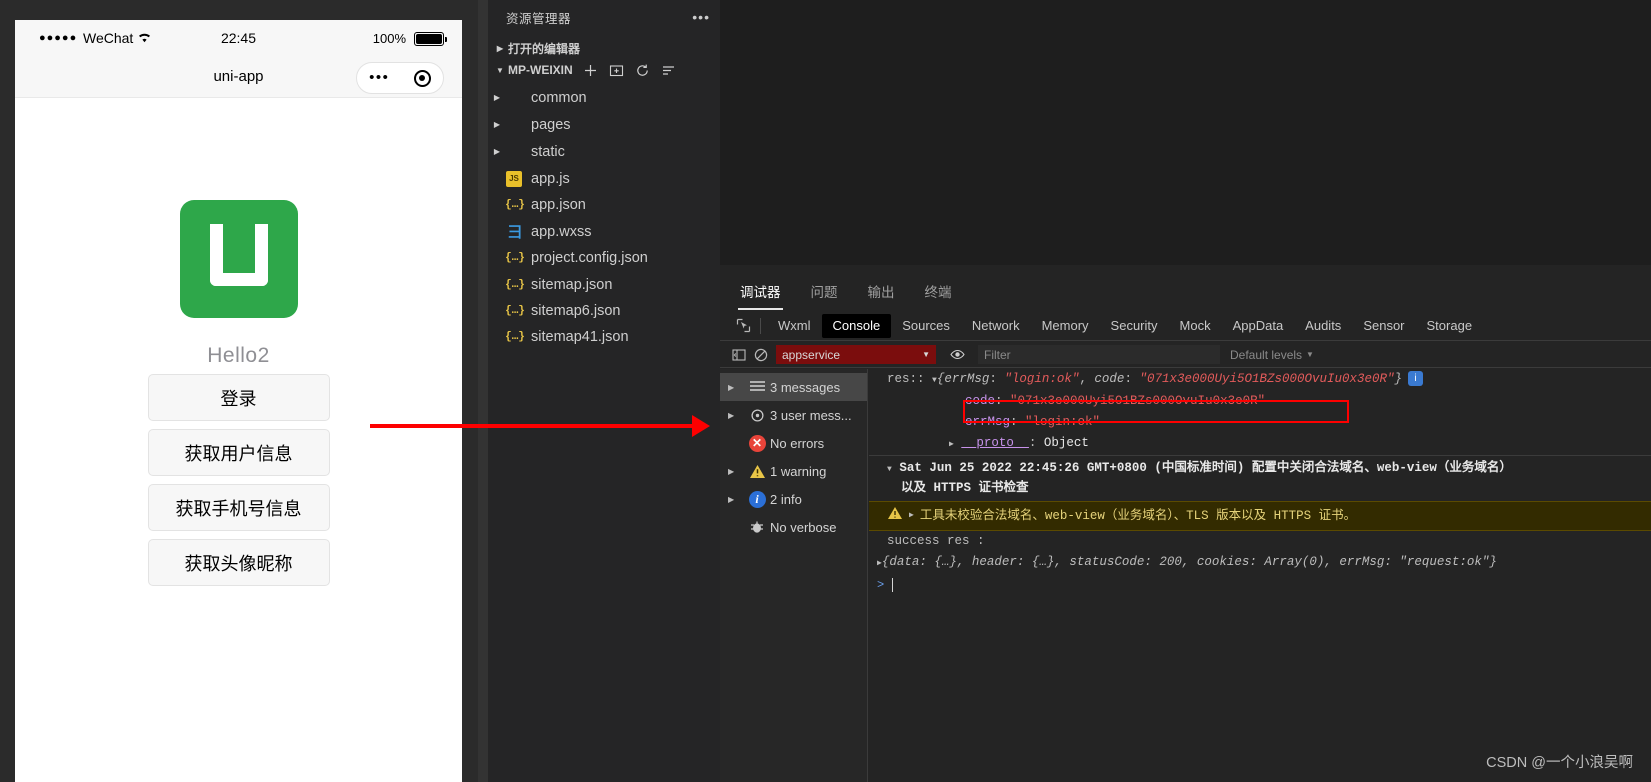 This screenshot has width=1651, height=782. Describe the element at coordinates (540, 70) in the screenshot. I see `section-mp-weixin-label: MP-WEIXIN` at that location.